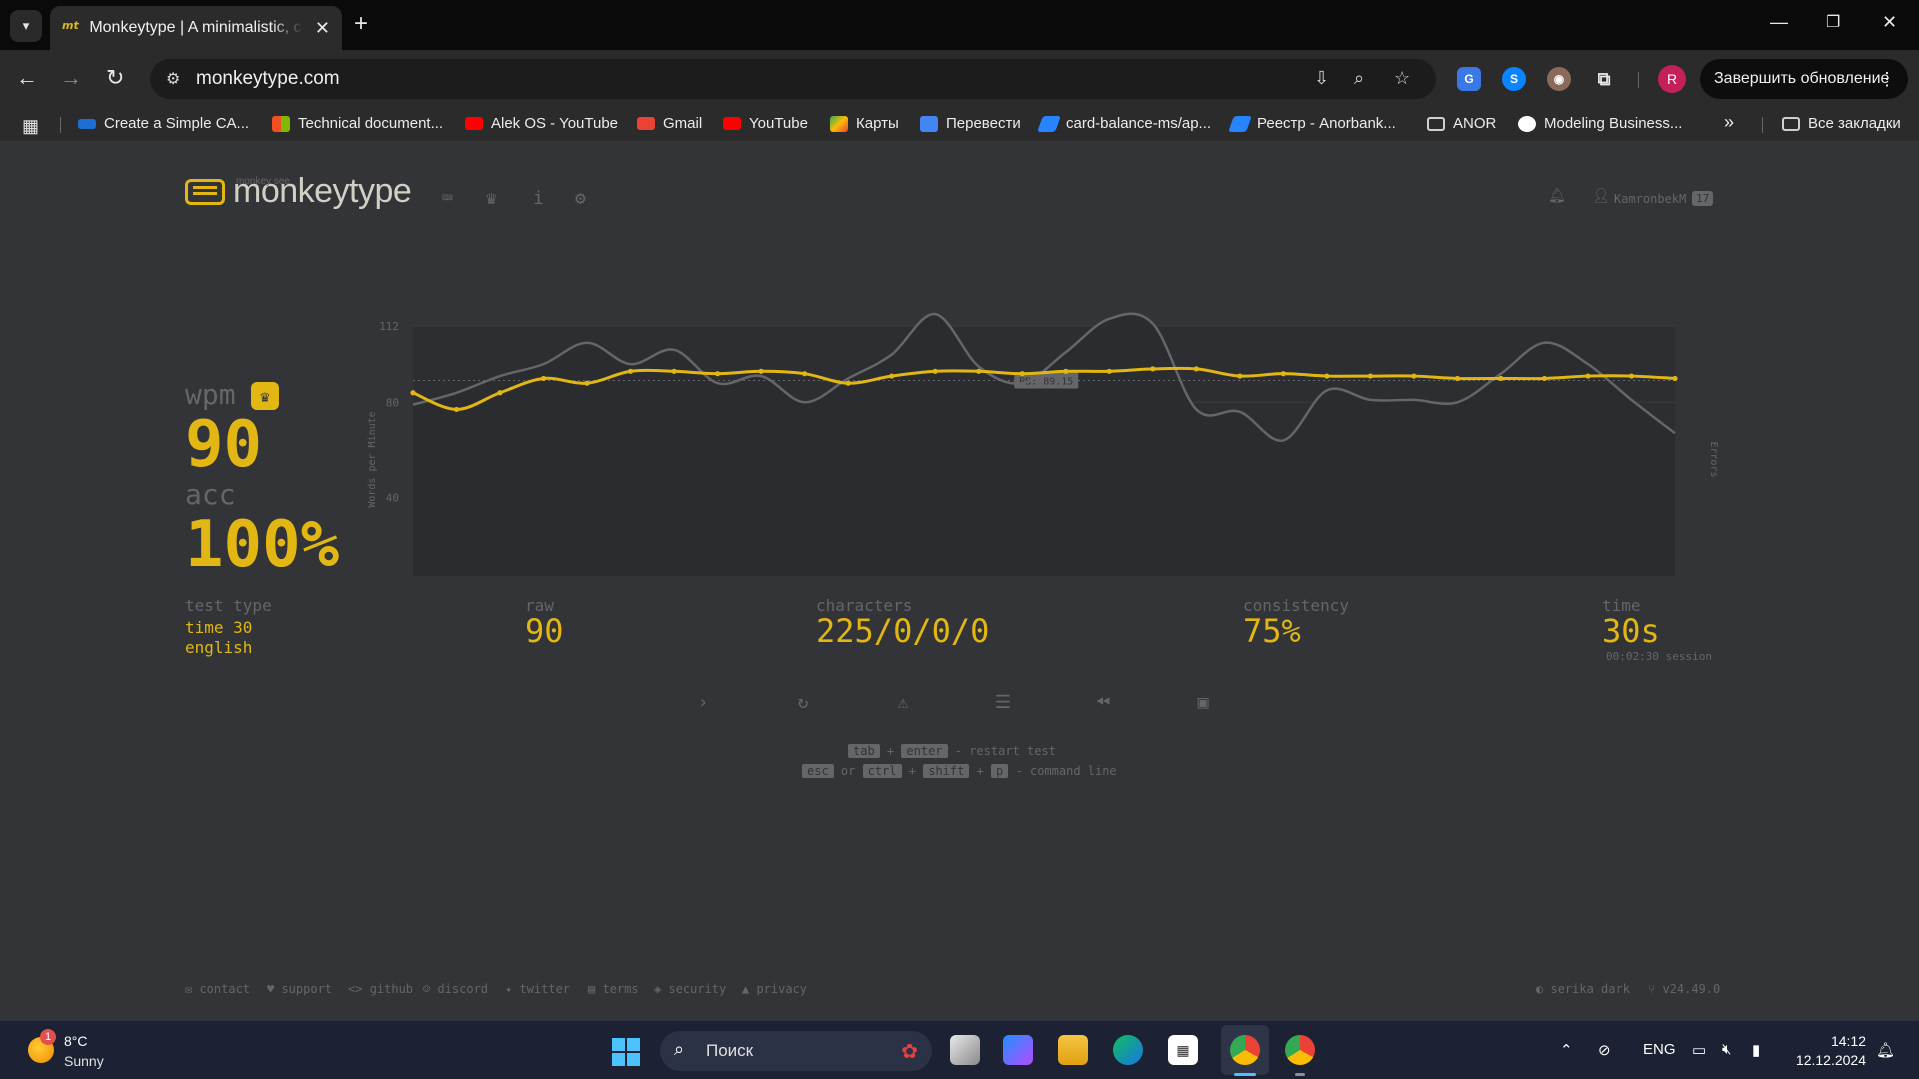 The width and height of the screenshot is (1919, 1079). Describe the element at coordinates (965, 1050) in the screenshot. I see `task-view-icon` at that location.